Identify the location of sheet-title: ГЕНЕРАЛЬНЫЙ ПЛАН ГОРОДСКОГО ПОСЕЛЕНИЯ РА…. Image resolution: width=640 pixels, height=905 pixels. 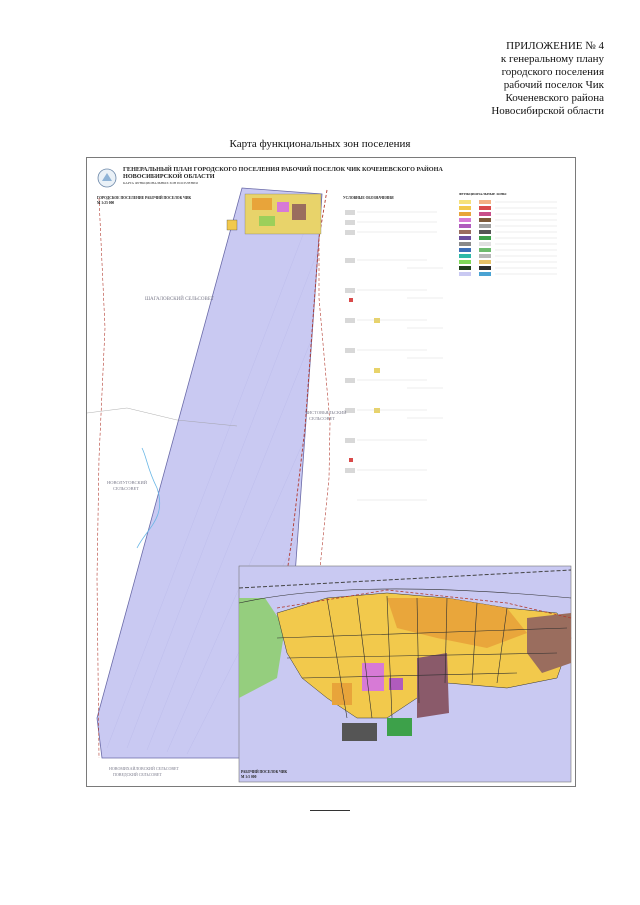
(333, 173).